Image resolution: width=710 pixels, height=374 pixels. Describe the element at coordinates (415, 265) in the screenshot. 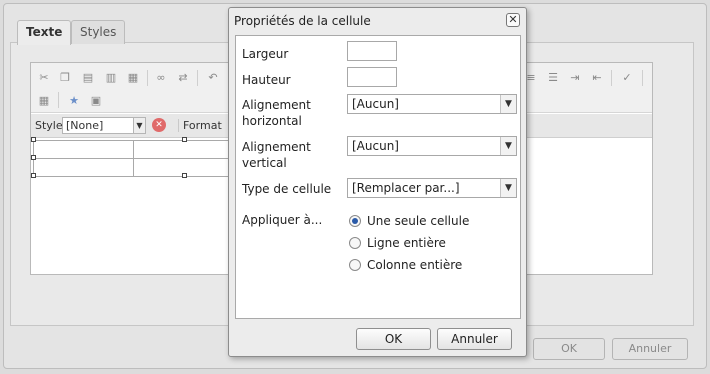

I see `radio-whole-column-label: Colonne entière` at that location.